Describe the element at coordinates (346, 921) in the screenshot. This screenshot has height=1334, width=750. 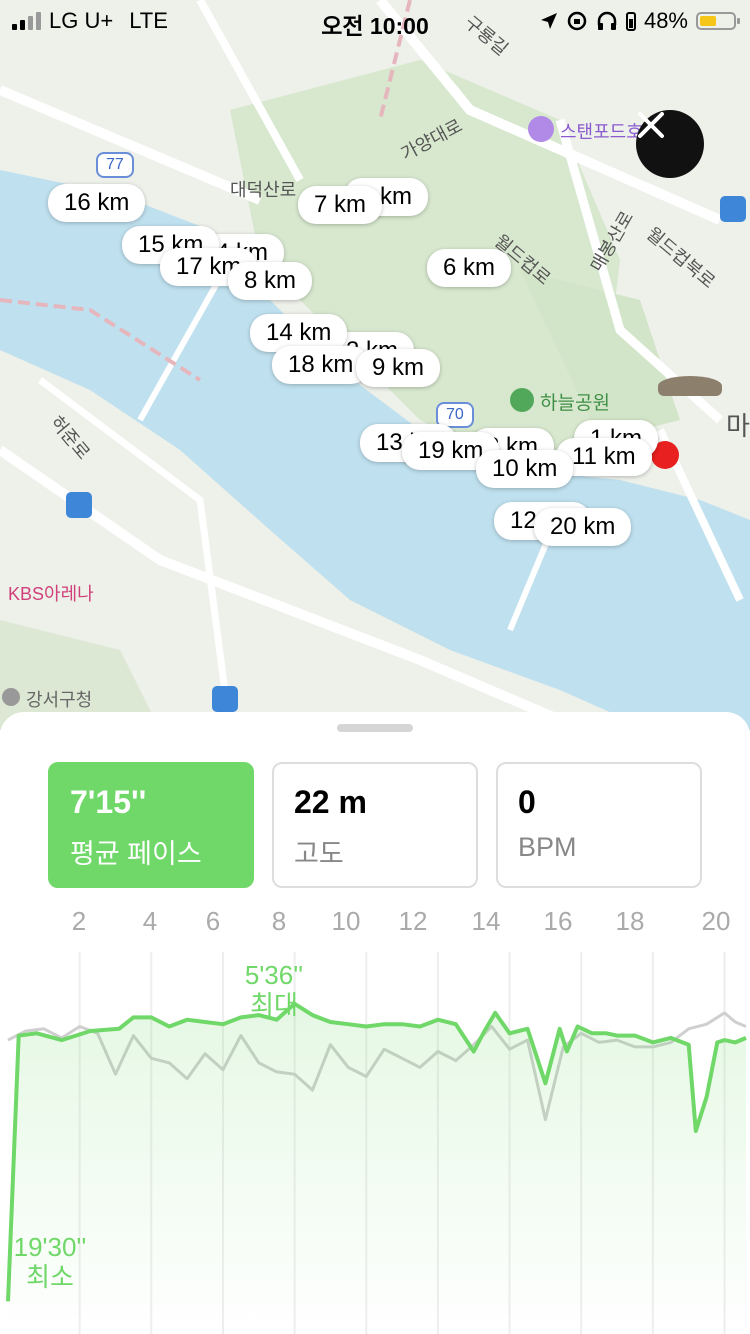
I see `x-tick: 10` at that location.